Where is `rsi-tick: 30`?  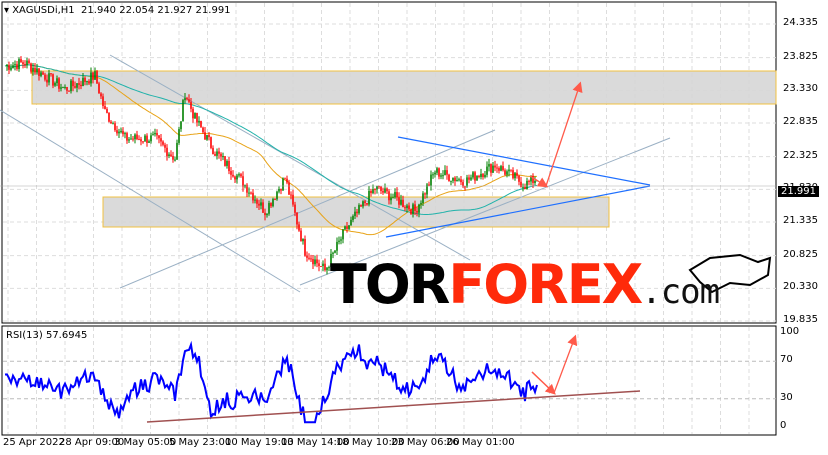 rsi-tick: 30 is located at coordinates (786, 397).